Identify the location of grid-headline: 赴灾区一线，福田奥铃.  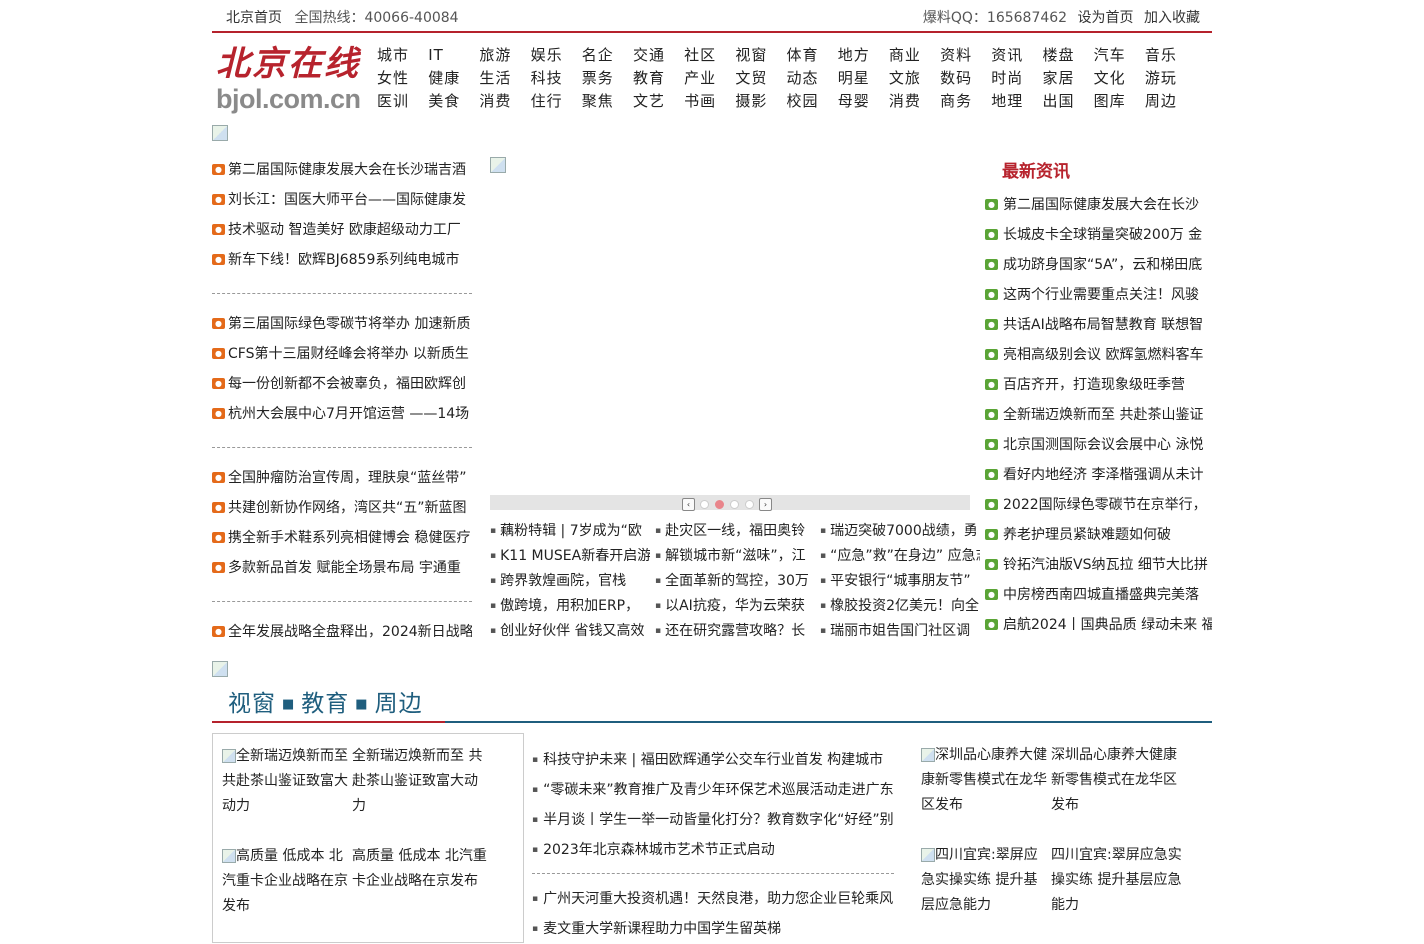
(735, 531).